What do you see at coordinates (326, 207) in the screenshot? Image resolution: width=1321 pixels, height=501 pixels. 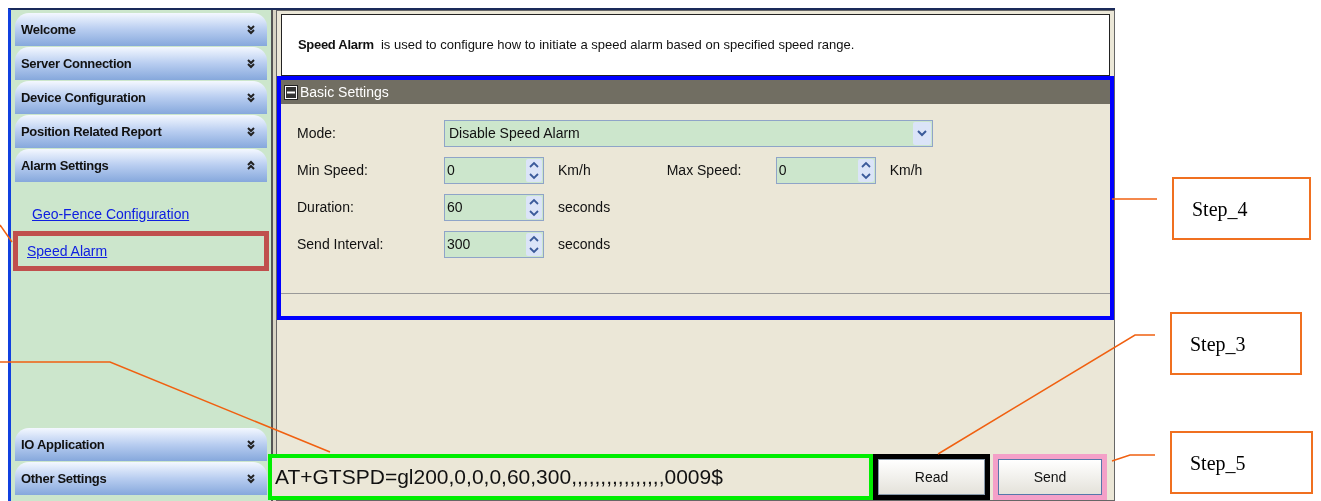 I see `field-label: Duration:` at bounding box center [326, 207].